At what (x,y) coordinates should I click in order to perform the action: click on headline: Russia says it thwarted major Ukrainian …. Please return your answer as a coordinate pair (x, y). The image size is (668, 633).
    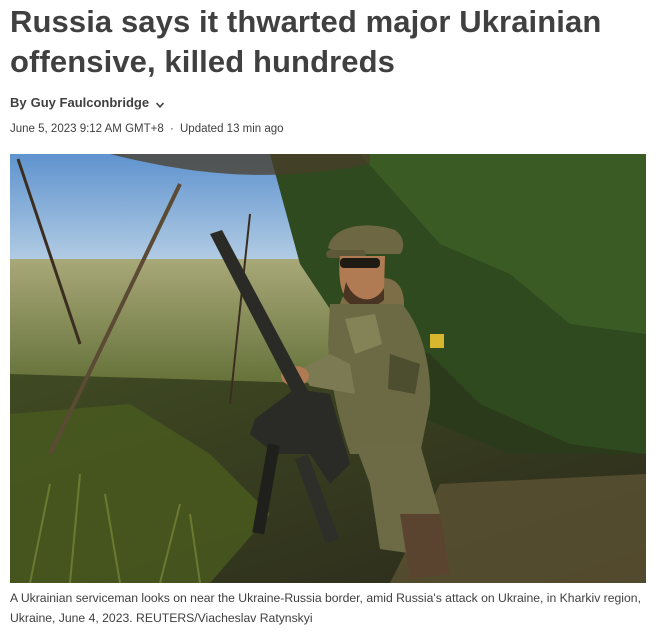
    Looking at the image, I should click on (306, 41).